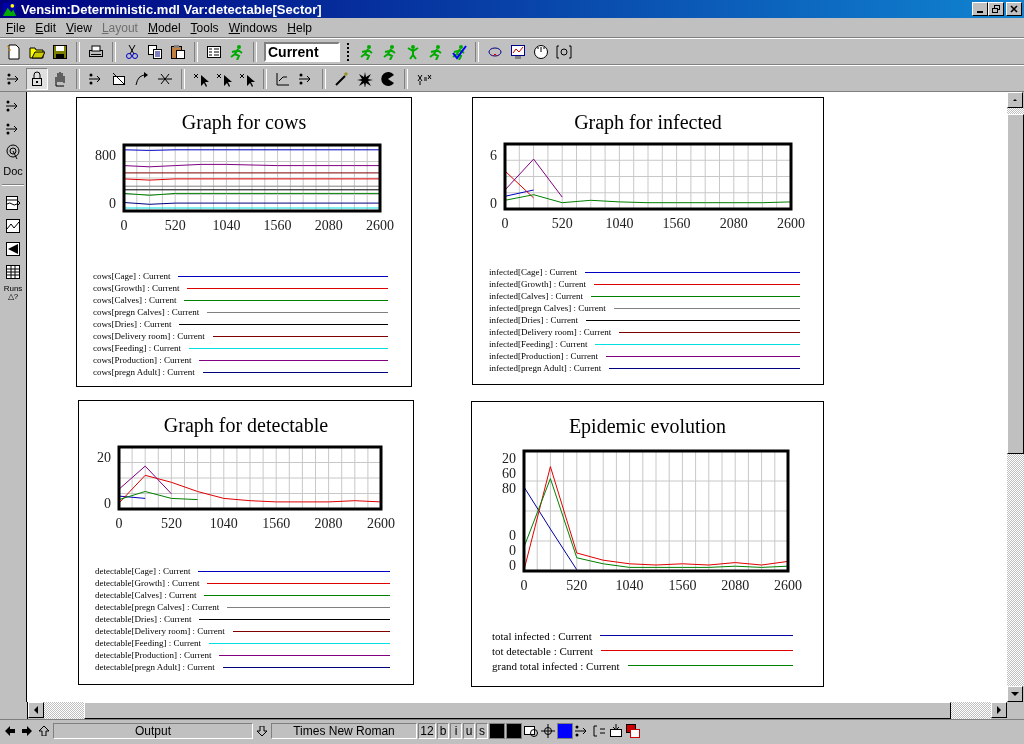 The image size is (1024, 744). Describe the element at coordinates (246, 426) in the screenshot. I see `graph-title: Graph for detectable` at that location.